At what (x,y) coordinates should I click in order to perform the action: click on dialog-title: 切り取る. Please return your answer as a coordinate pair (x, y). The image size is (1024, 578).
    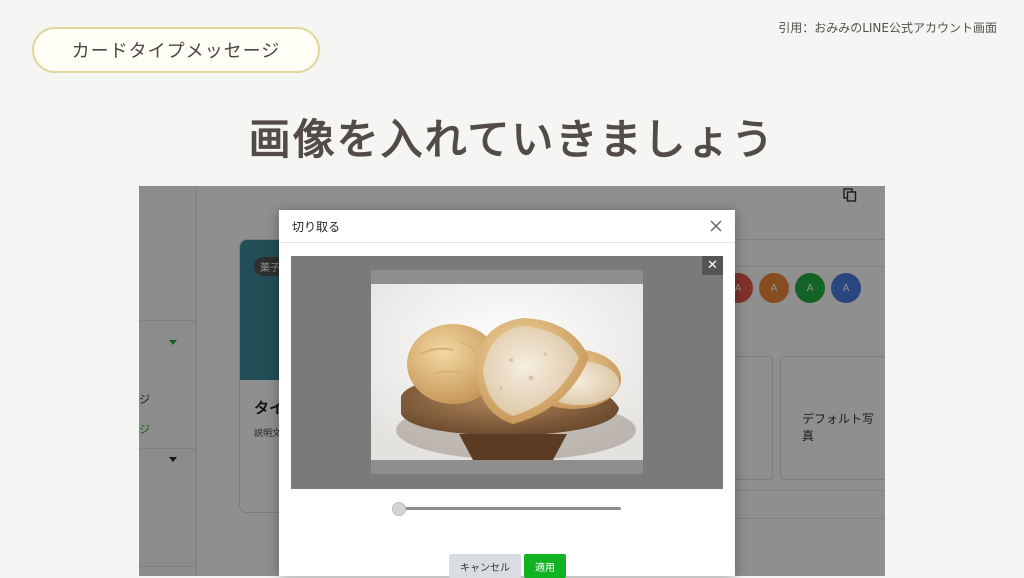
    Looking at the image, I should click on (316, 227).